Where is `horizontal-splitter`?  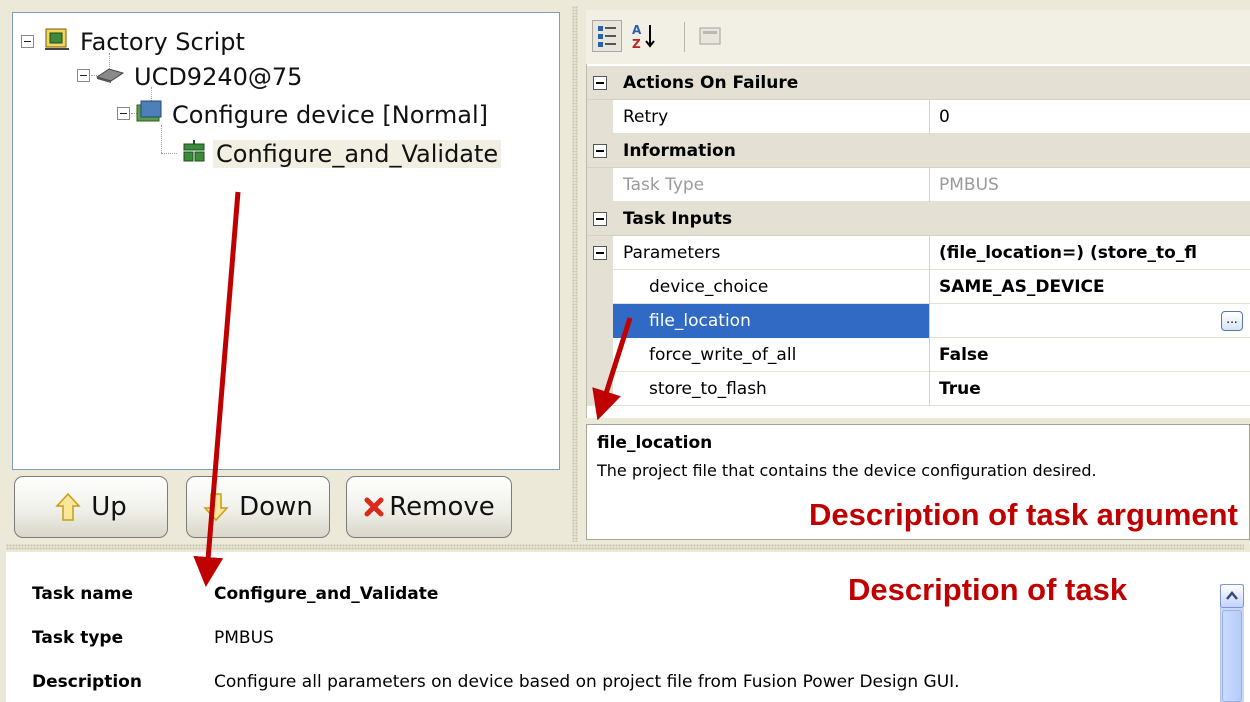 horizontal-splitter is located at coordinates (625, 547).